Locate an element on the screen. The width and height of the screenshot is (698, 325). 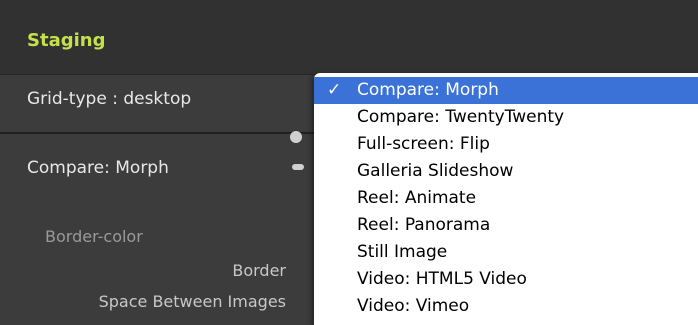
menu-item-full-screen-flip: Full-screen: Flip is located at coordinates (506, 144).